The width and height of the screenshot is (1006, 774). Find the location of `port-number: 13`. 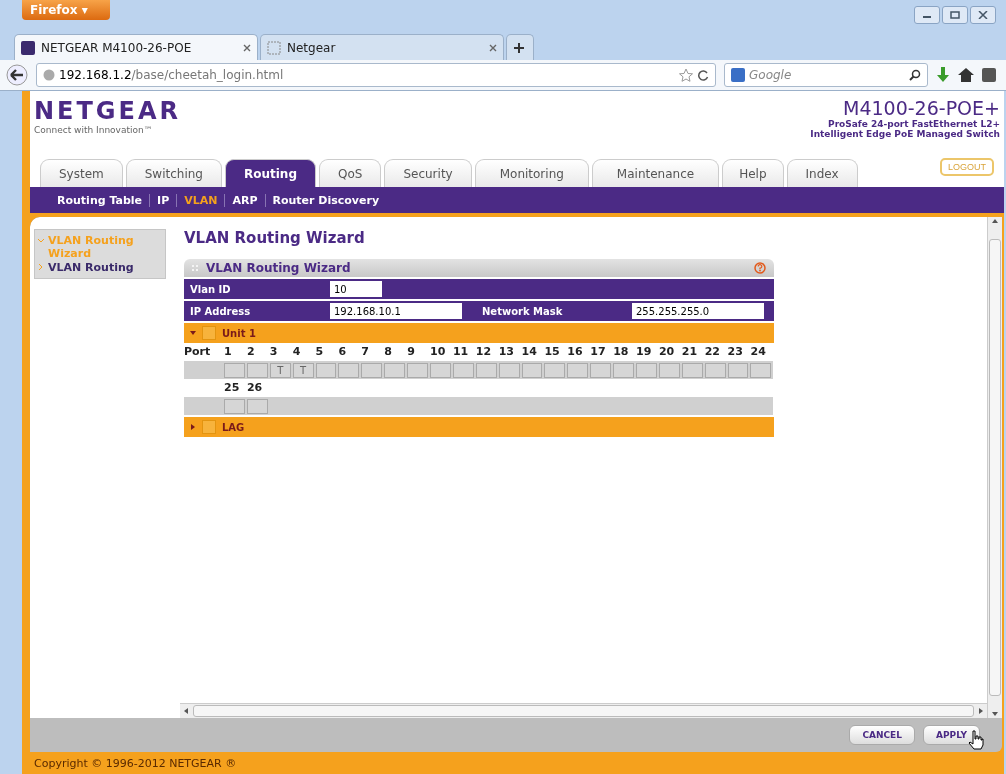

port-number: 13 is located at coordinates (506, 352).